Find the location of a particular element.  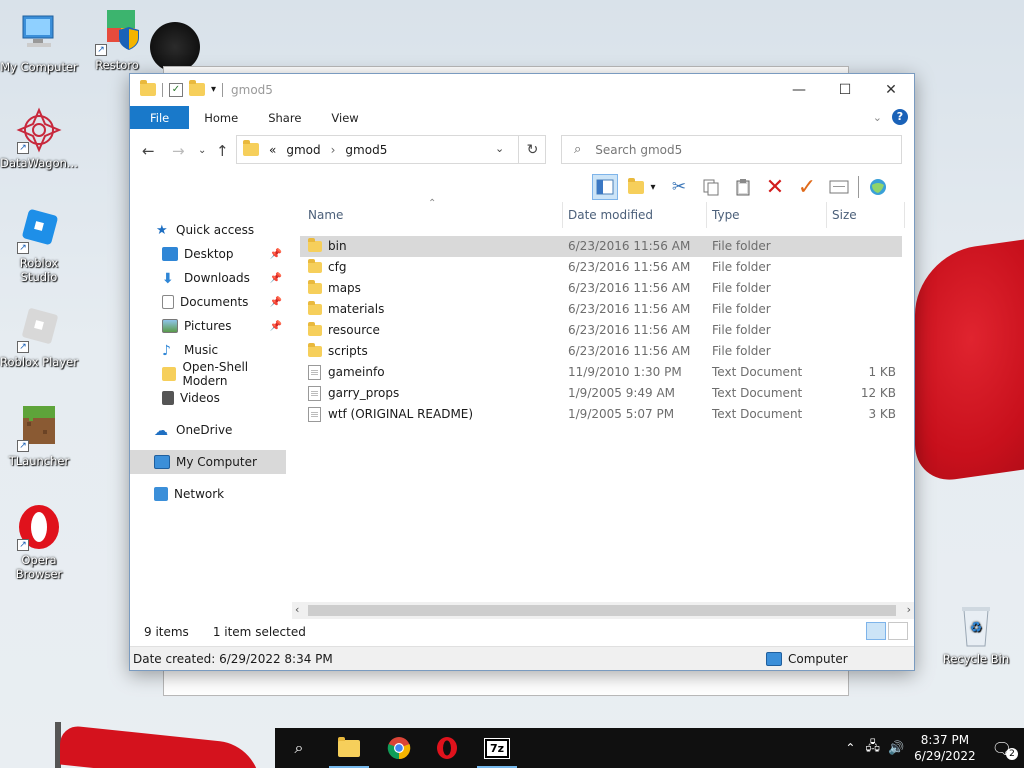

up-arrow-icon: ↑ is located at coordinates (222, 151).